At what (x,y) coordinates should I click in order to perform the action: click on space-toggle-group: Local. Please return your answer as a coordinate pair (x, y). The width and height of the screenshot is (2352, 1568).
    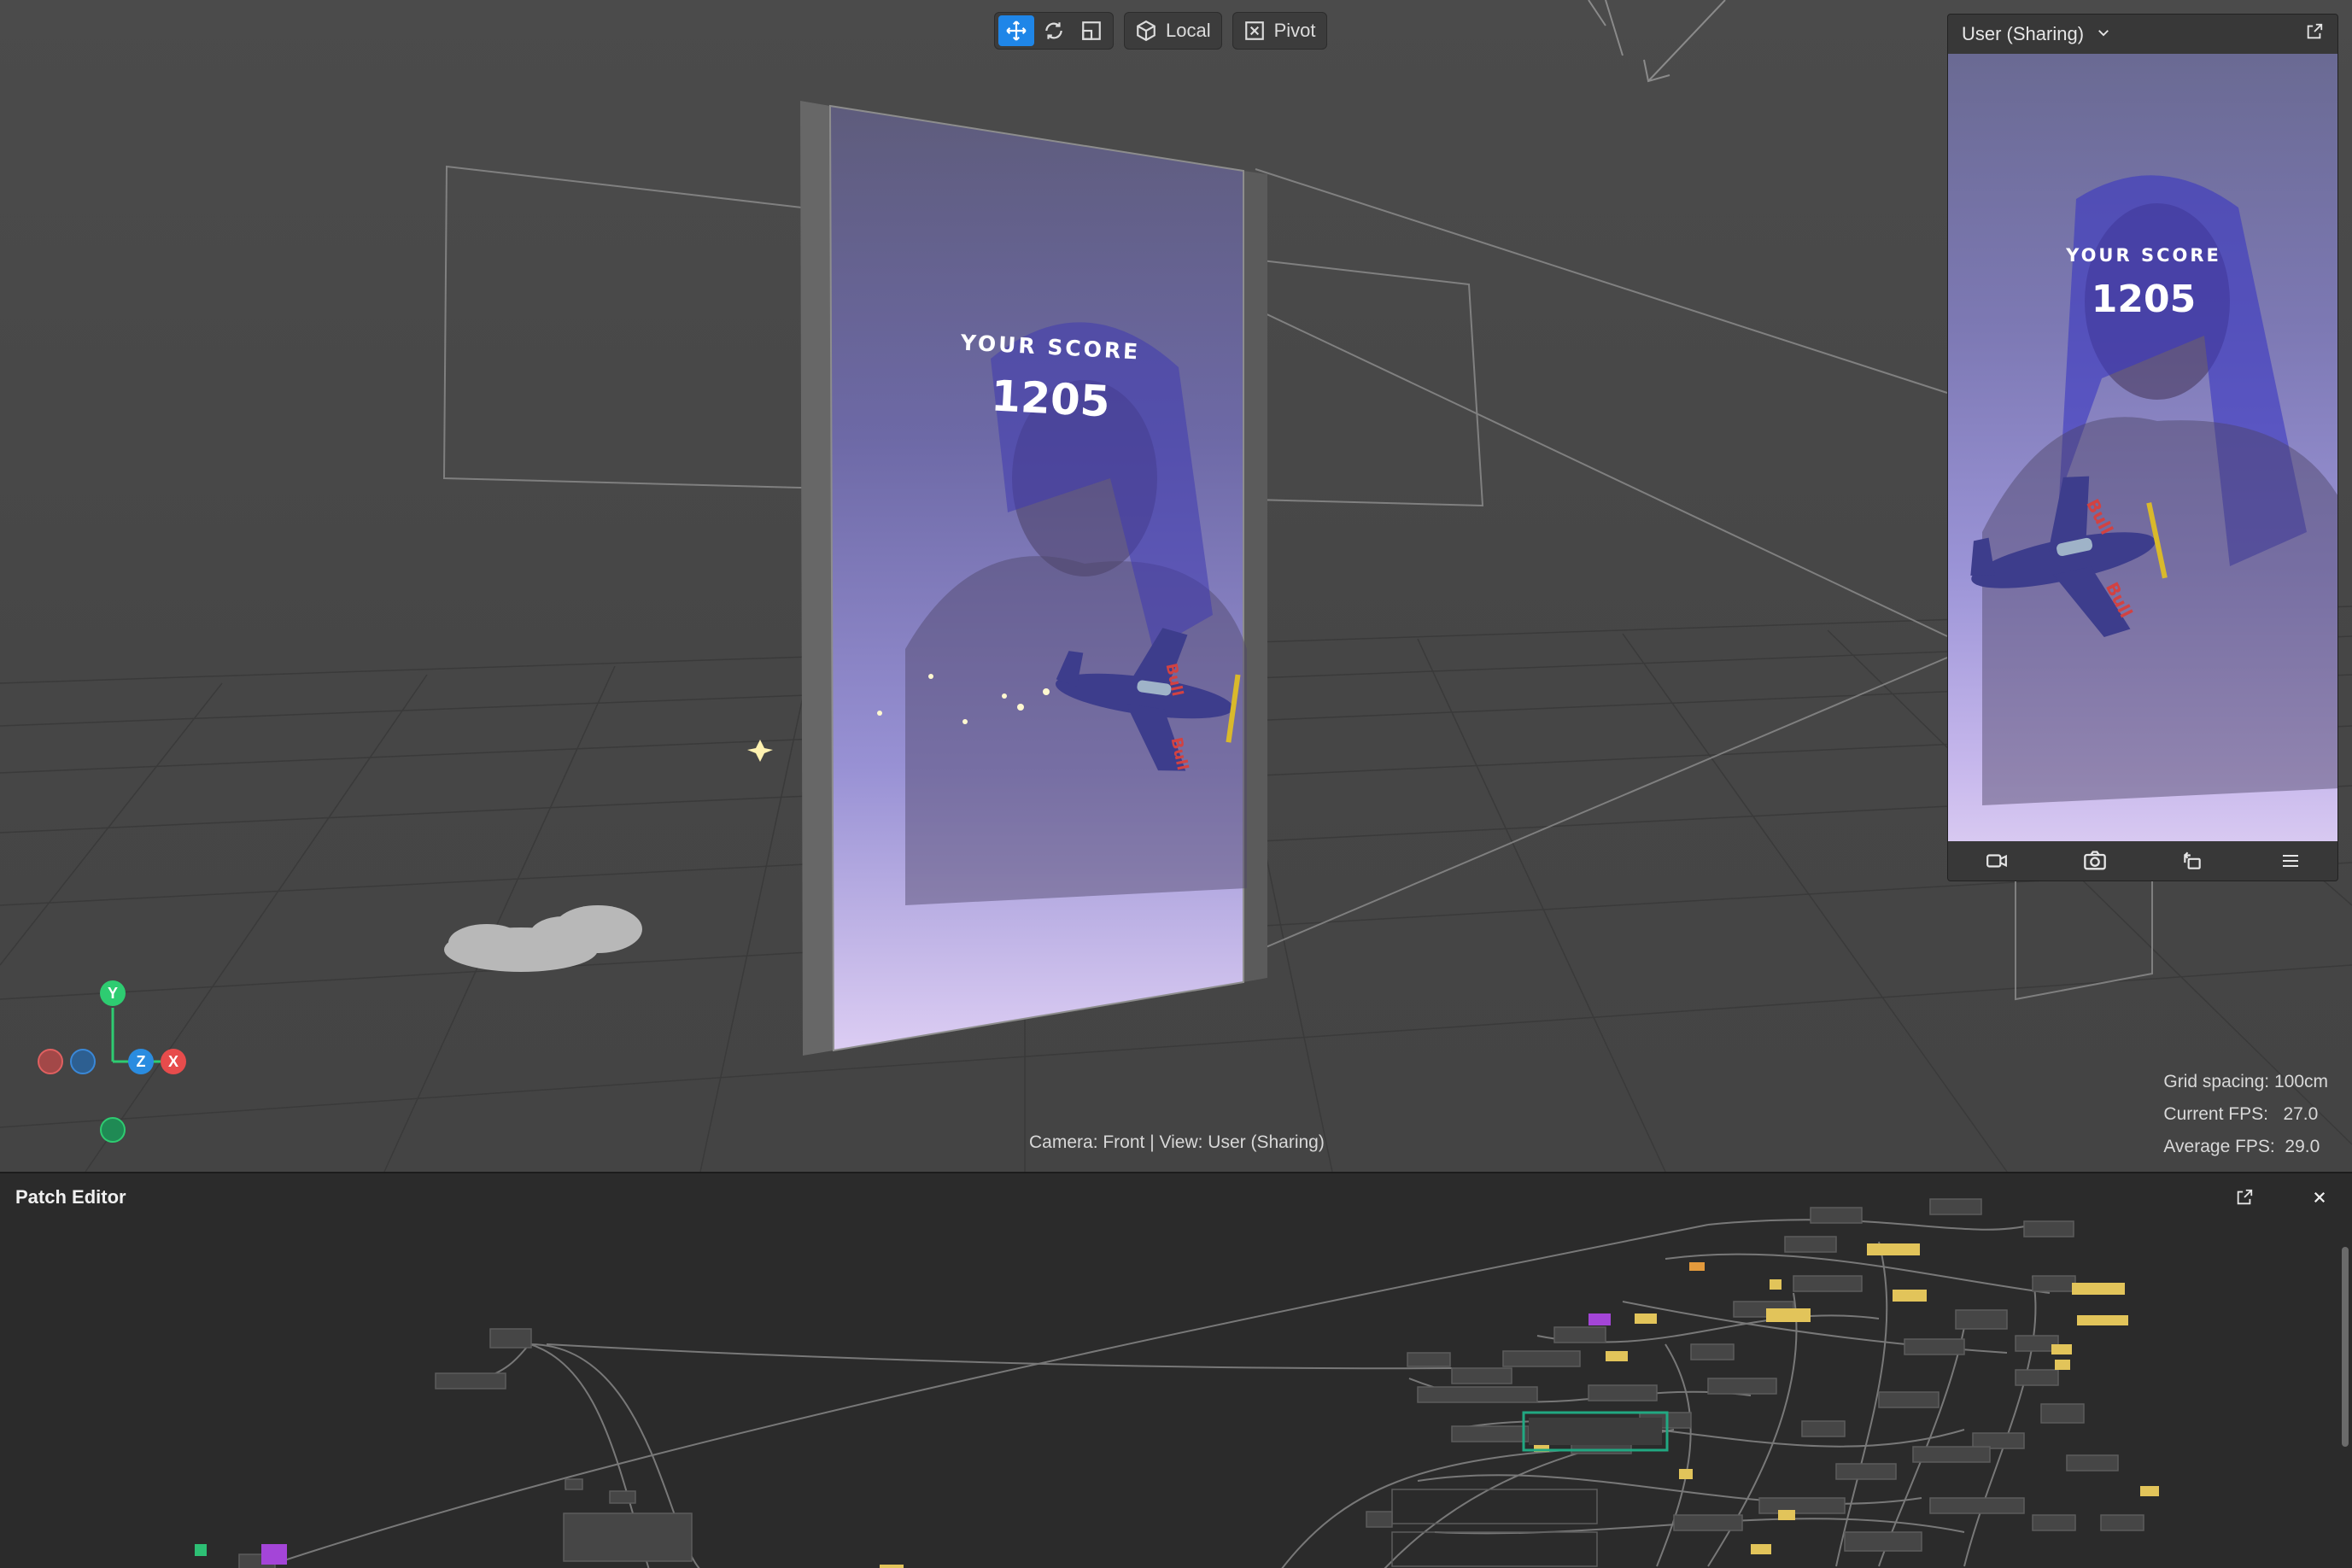
    Looking at the image, I should click on (1173, 31).